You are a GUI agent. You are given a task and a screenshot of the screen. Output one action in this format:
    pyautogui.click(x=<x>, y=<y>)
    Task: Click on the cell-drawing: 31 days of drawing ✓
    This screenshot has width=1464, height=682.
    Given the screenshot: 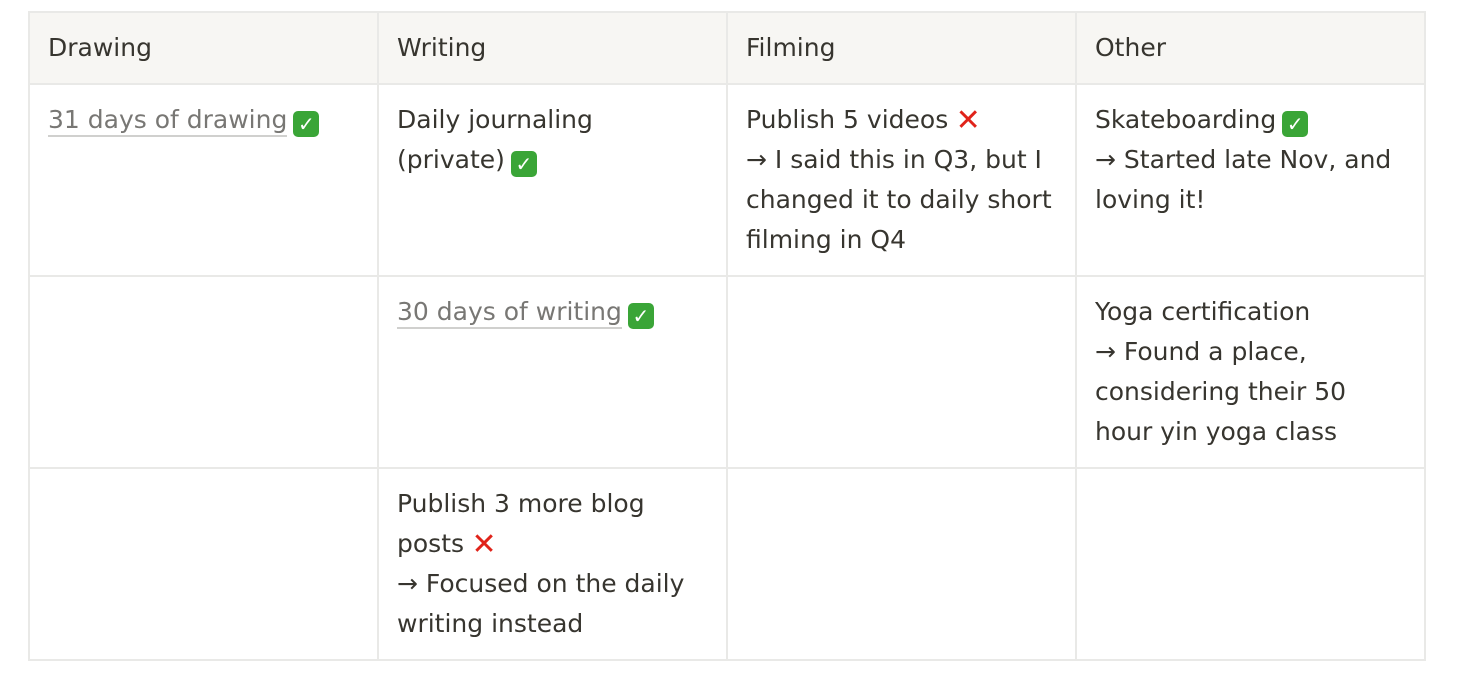 What is the action you would take?
    pyautogui.click(x=203, y=180)
    